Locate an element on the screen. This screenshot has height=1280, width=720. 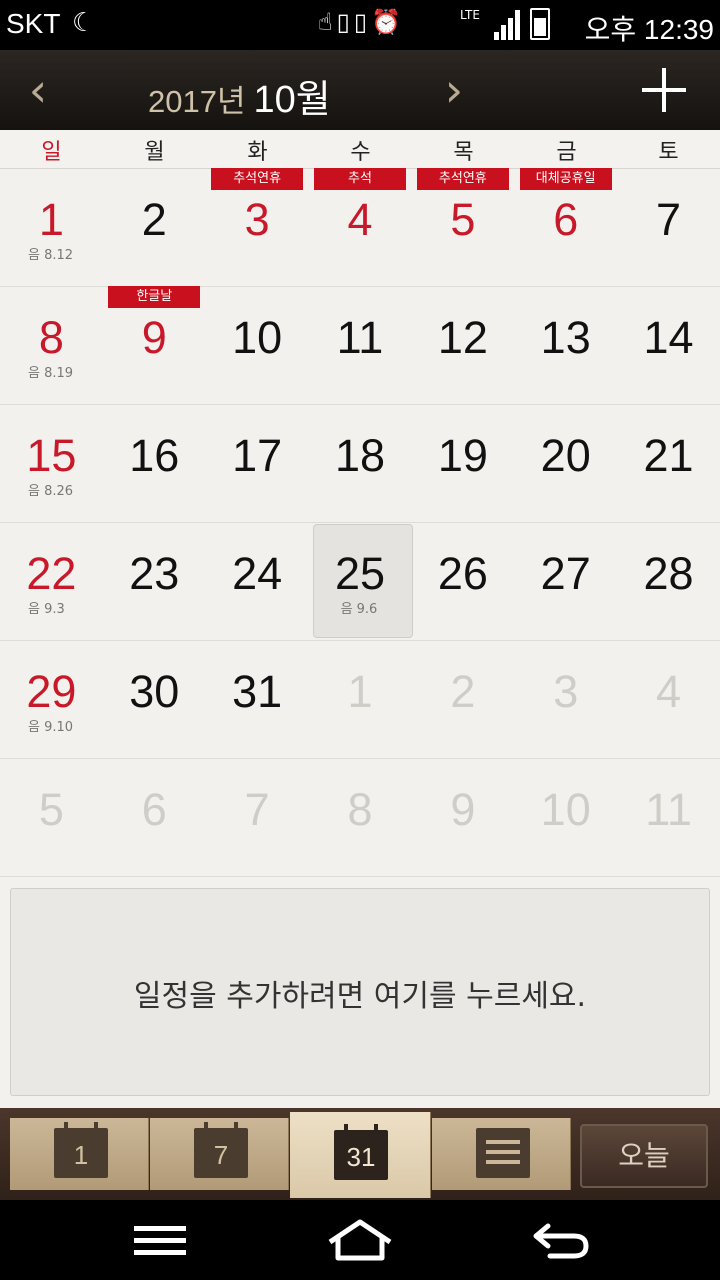
home-icon is located at coordinates (360, 1240).